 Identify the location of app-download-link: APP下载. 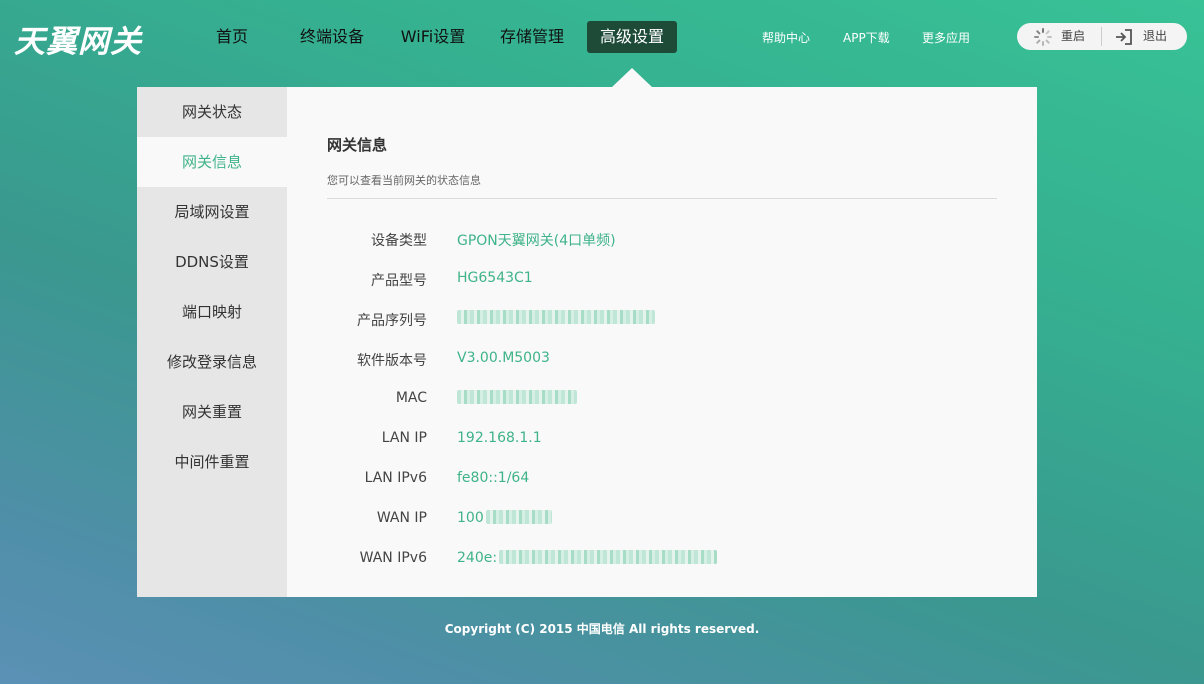
(866, 37).